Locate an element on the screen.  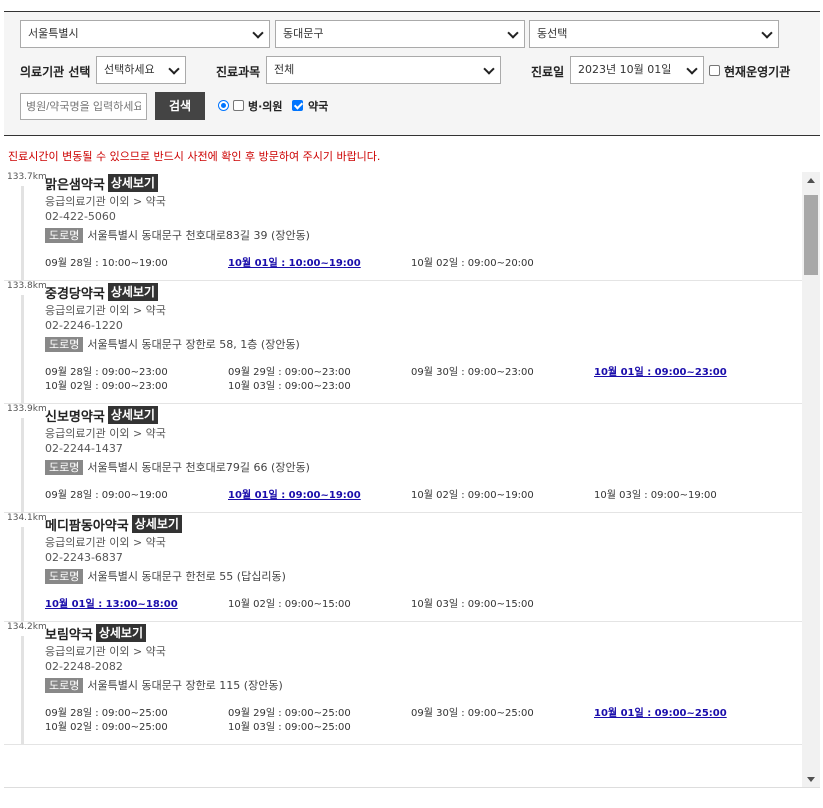
dong-select-value: 동선택 is located at coordinates (552, 33).